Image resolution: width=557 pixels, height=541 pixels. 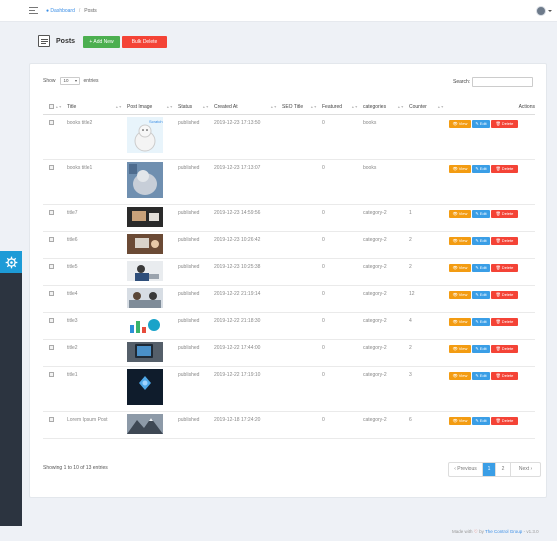 I want to click on post-counter, so click(x=427, y=182).